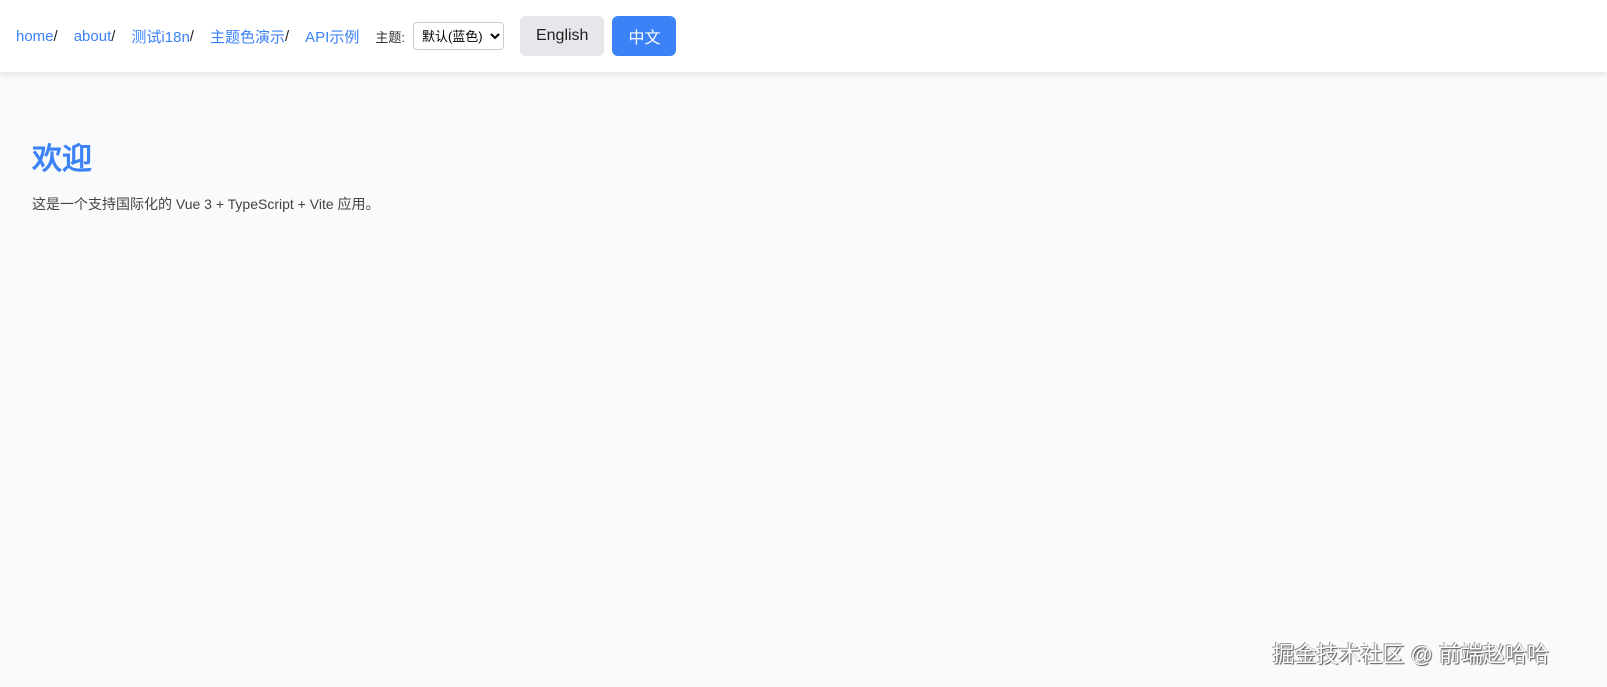  Describe the element at coordinates (644, 36) in the screenshot. I see `chinese-button: 中文` at that location.